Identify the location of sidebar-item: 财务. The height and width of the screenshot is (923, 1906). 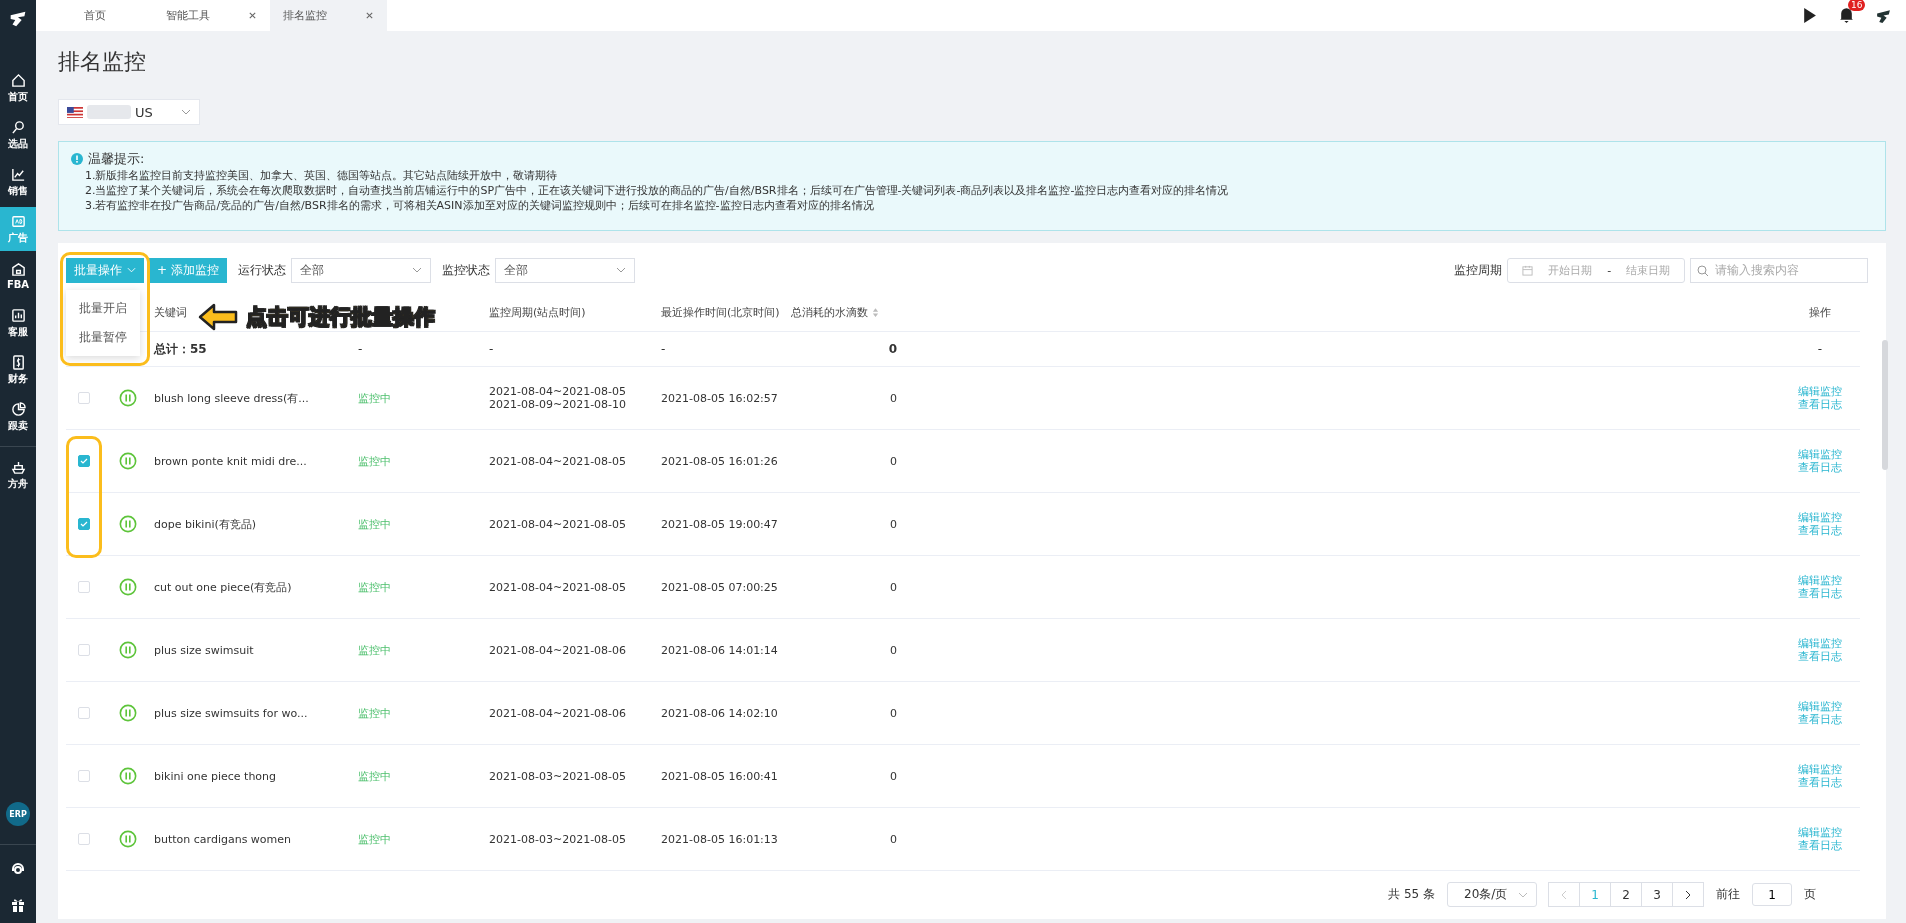
(18, 370).